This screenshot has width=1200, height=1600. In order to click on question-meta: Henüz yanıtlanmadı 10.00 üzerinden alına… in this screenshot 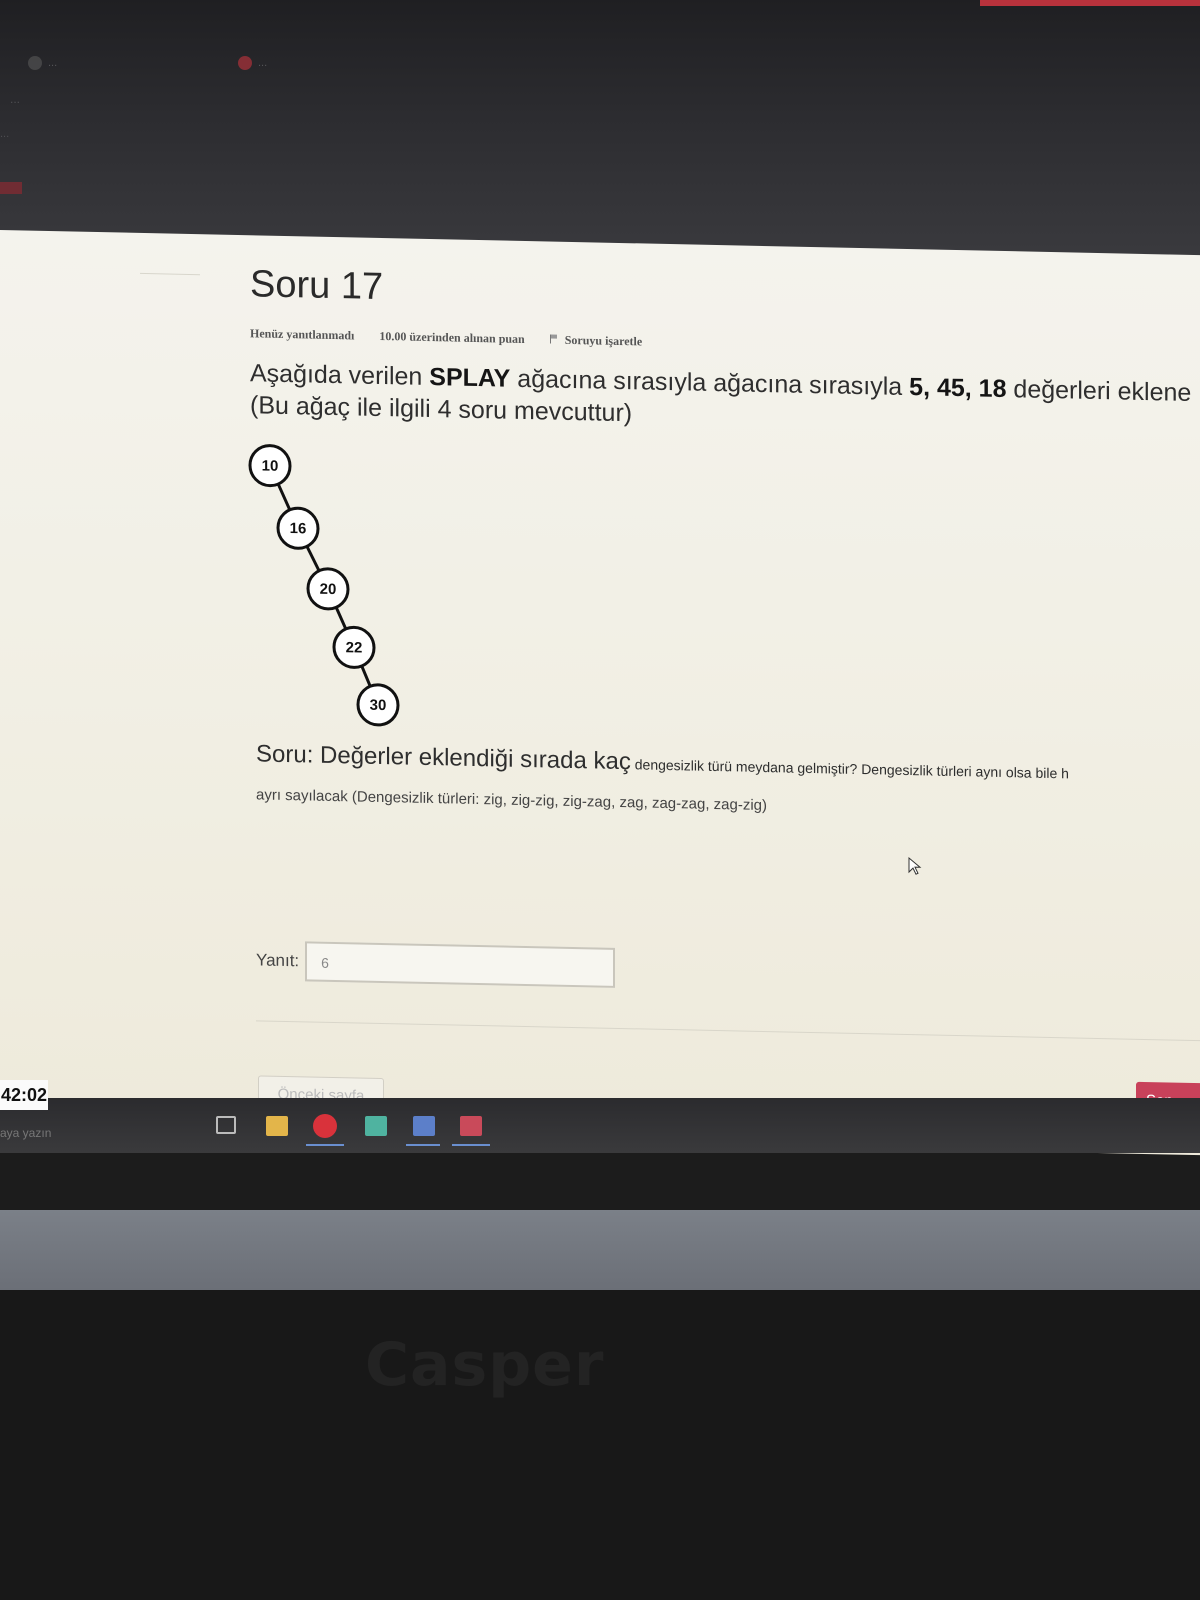, I will do `click(725, 343)`.